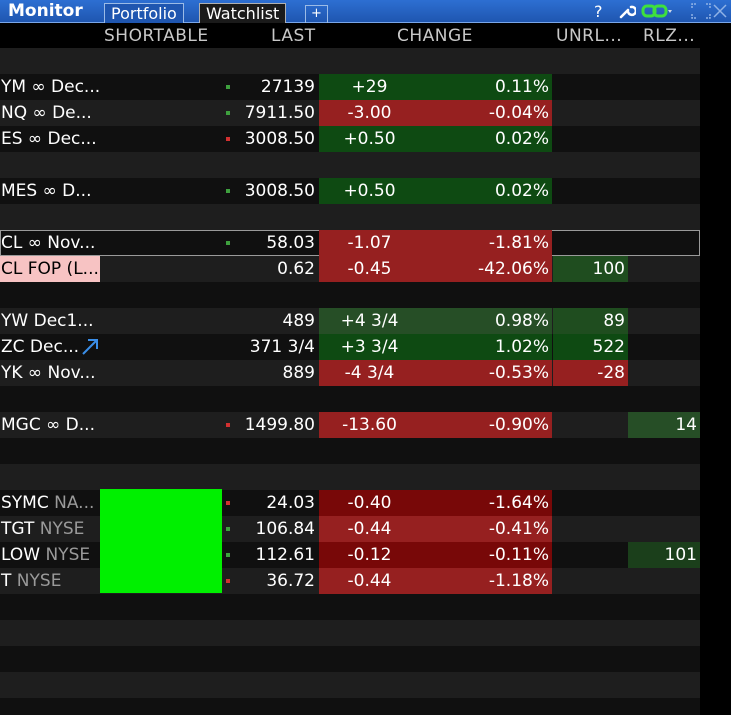 This screenshot has height=715, width=731. I want to click on symbol-ticker: LOW, so click(21, 555).